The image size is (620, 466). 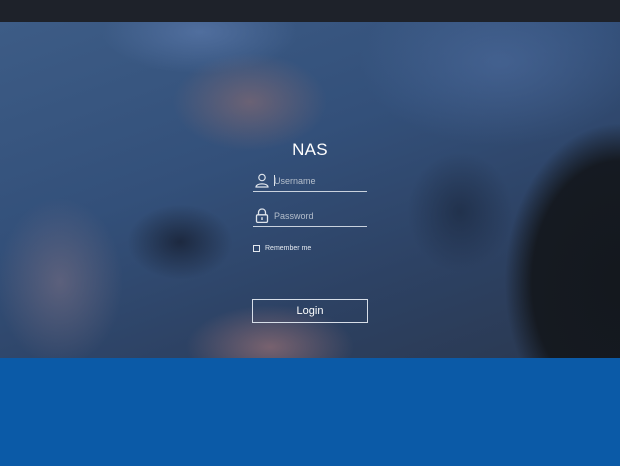 What do you see at coordinates (288, 248) in the screenshot?
I see `remember-me-label: Remember me` at bounding box center [288, 248].